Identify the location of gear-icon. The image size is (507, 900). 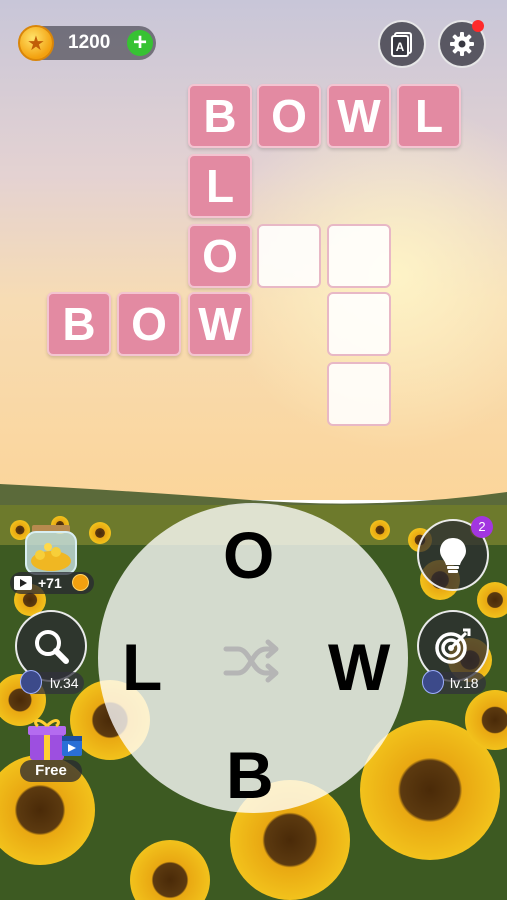
(462, 44).